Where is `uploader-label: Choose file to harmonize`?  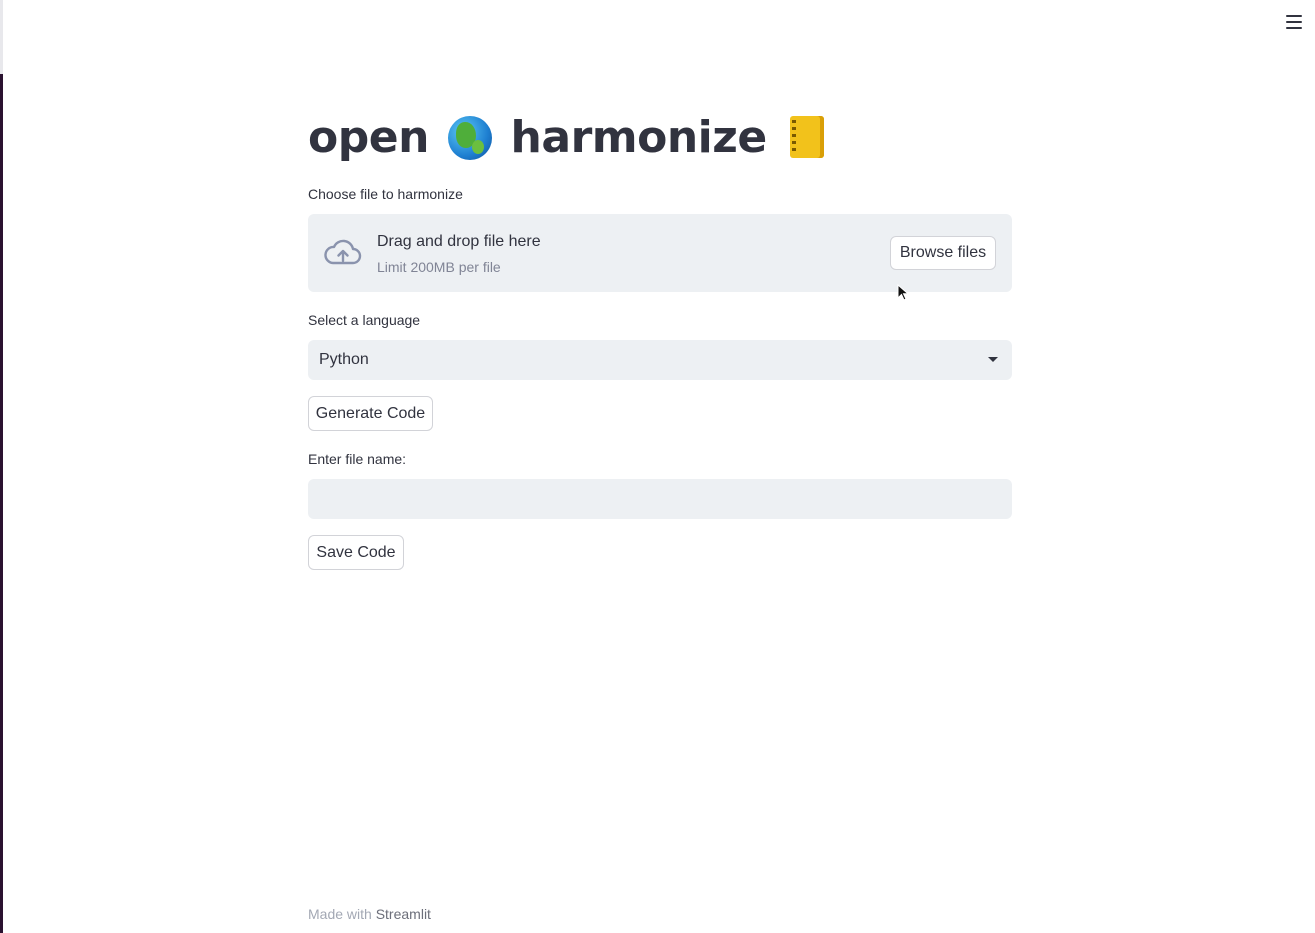 uploader-label: Choose file to harmonize is located at coordinates (385, 194).